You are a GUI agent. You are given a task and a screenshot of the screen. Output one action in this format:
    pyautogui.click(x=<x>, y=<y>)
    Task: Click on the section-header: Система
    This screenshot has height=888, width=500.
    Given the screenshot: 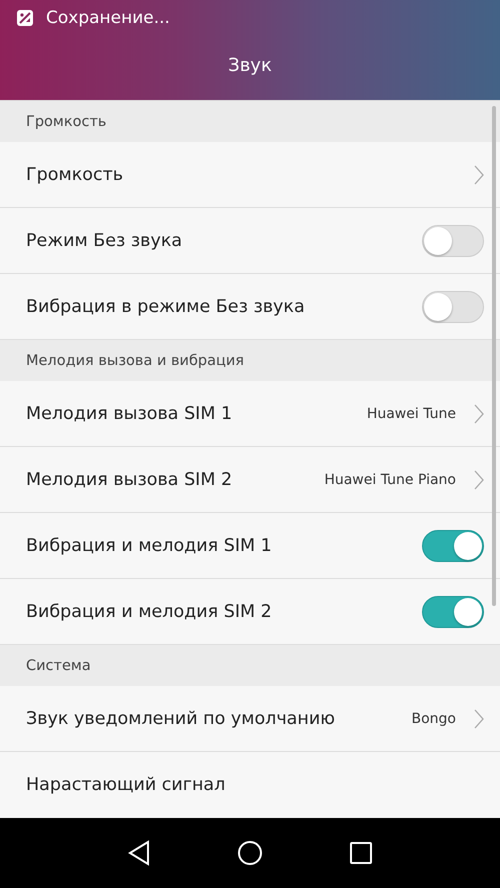 What is the action you would take?
    pyautogui.click(x=250, y=665)
    